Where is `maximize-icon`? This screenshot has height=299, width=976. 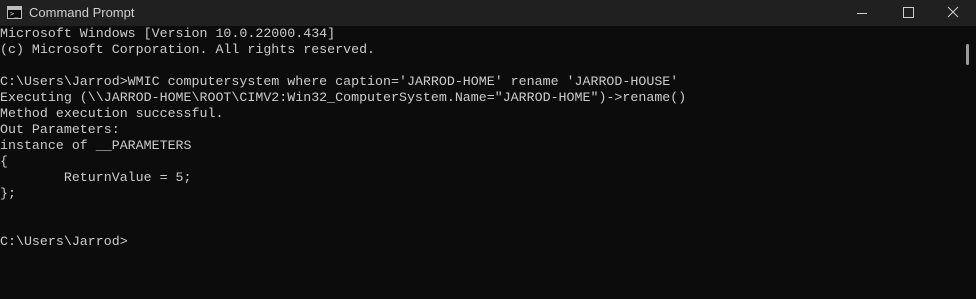 maximize-icon is located at coordinates (908, 12).